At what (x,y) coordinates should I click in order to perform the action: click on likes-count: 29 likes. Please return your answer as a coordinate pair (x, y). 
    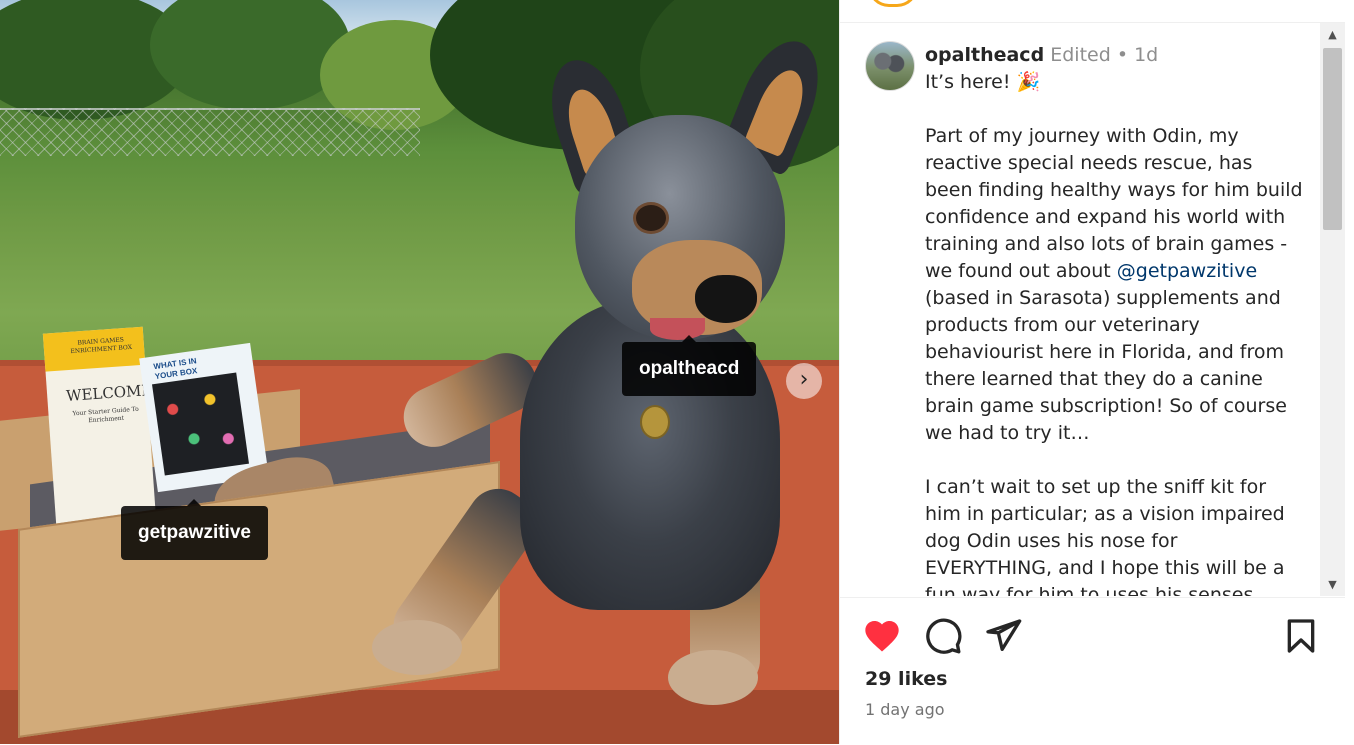
    Looking at the image, I should click on (906, 679).